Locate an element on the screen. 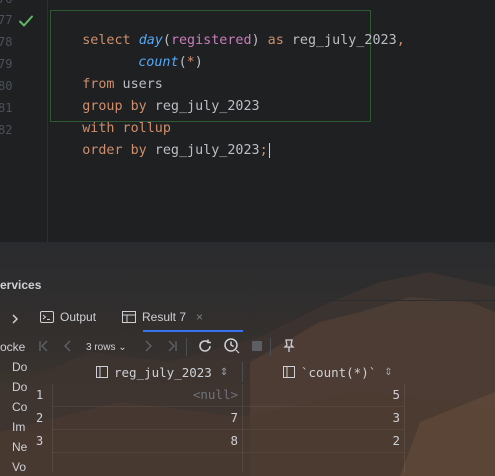 Image resolution: width=495 pixels, height=476 pixels. stop-icon is located at coordinates (257, 346).